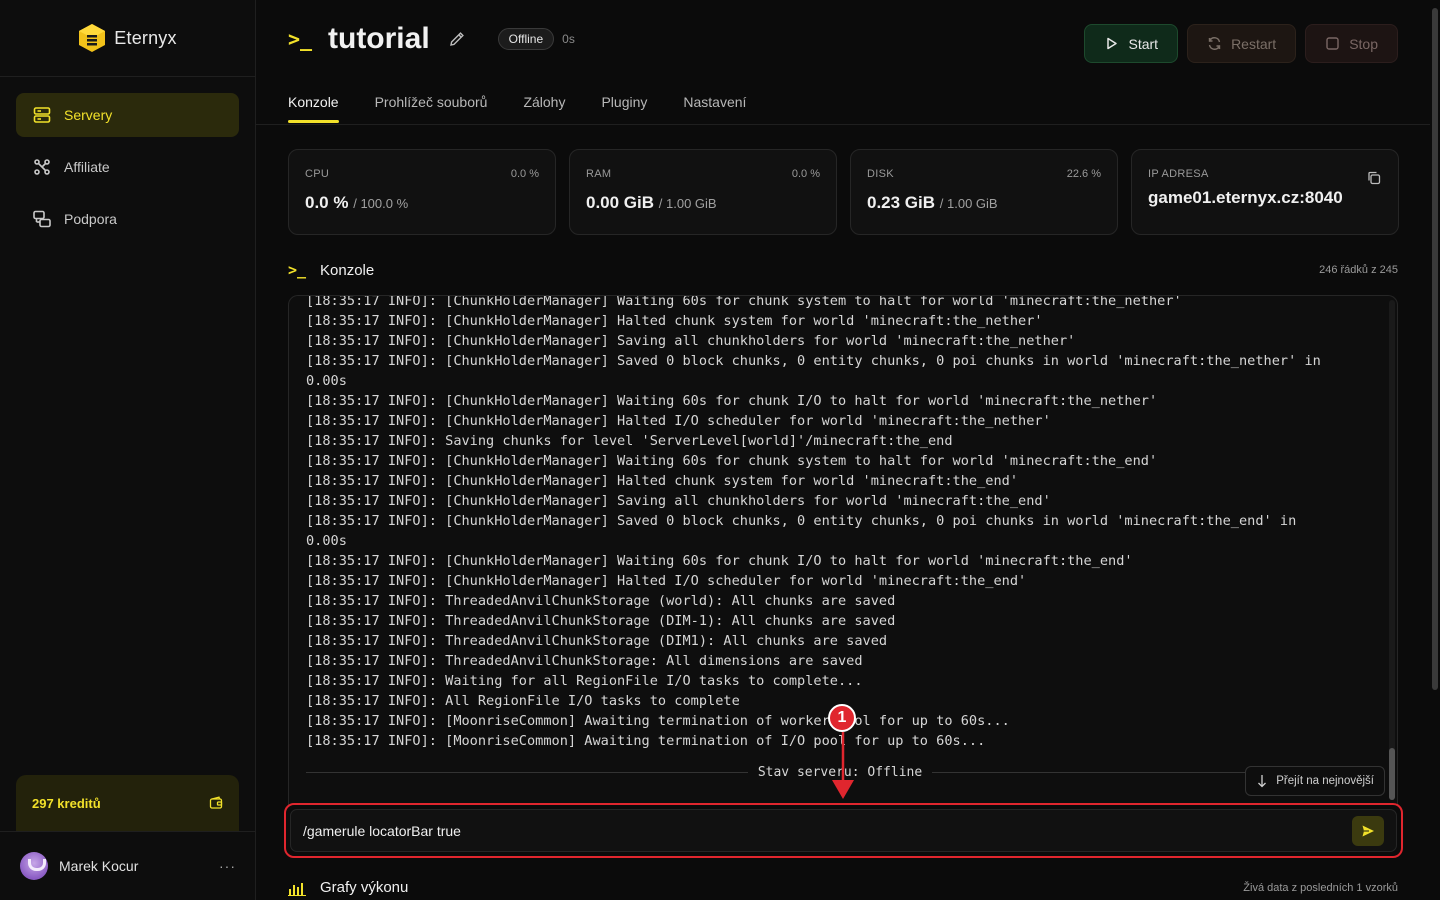 The height and width of the screenshot is (900, 1440). What do you see at coordinates (99, 866) in the screenshot?
I see `user-name: Marek Kocur` at bounding box center [99, 866].